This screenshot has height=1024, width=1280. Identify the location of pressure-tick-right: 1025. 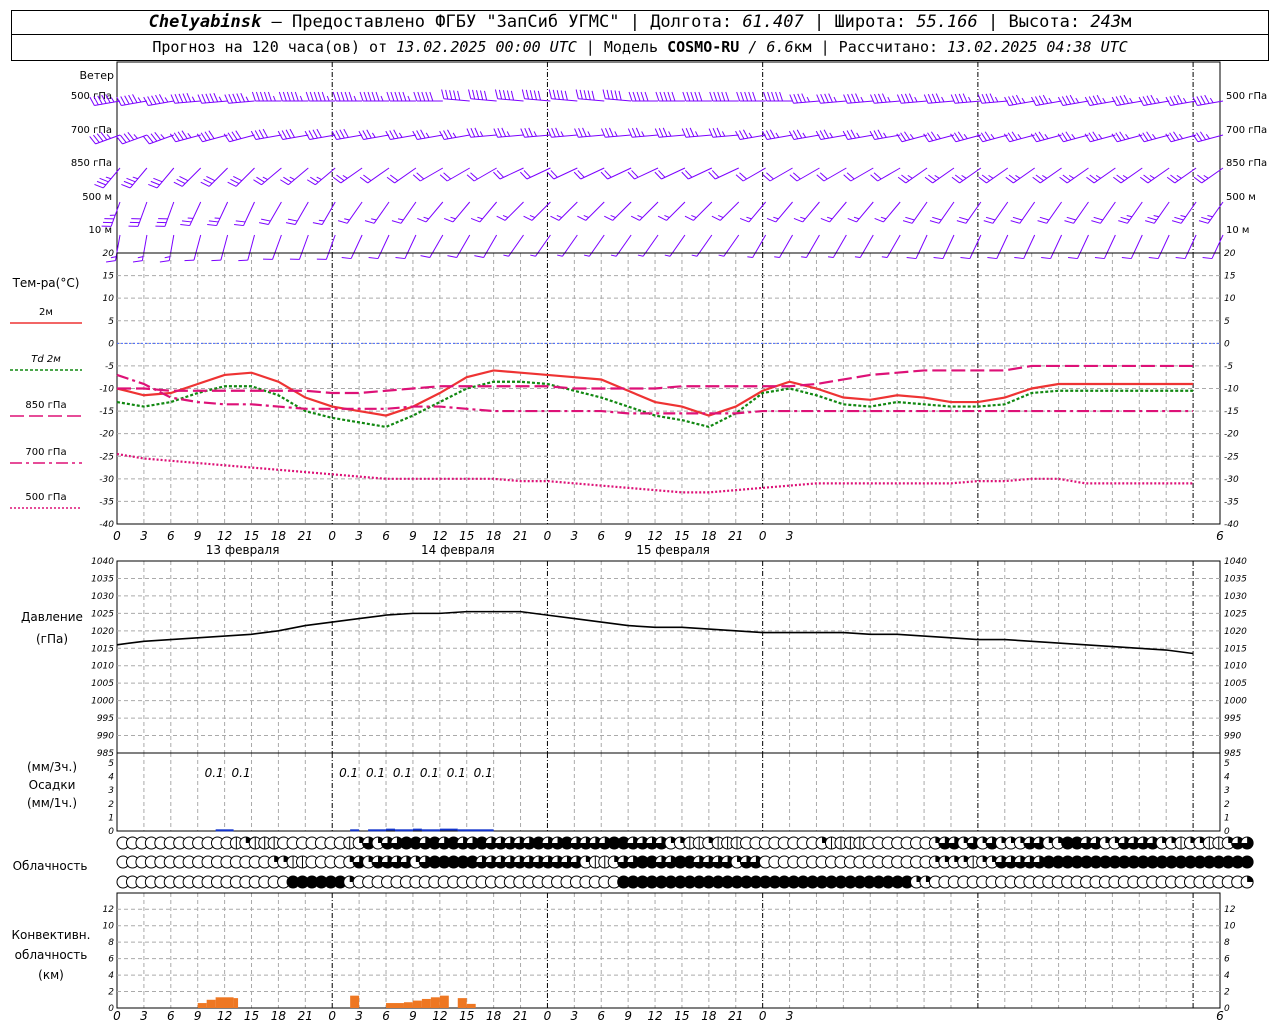
(1235, 614).